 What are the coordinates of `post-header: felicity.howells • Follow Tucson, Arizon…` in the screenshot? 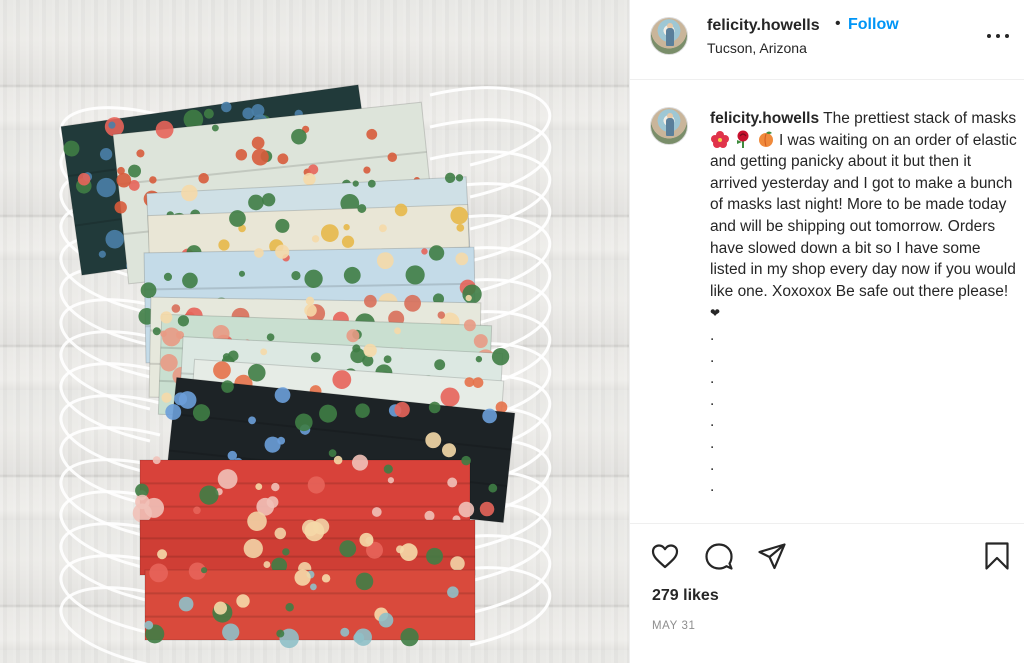 It's located at (827, 40).